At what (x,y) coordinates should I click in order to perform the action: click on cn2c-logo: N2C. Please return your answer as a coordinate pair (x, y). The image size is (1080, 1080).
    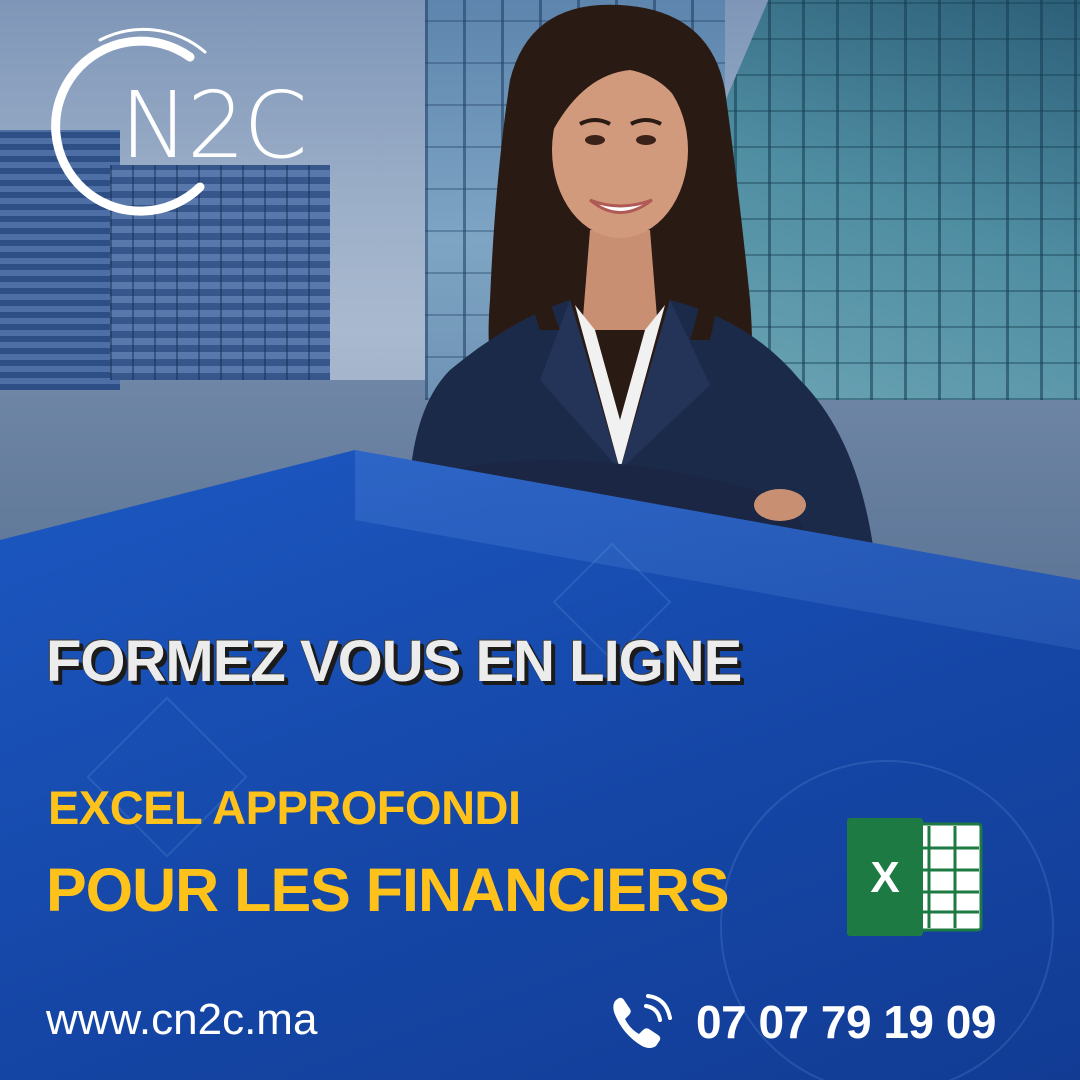
    Looking at the image, I should click on (180, 122).